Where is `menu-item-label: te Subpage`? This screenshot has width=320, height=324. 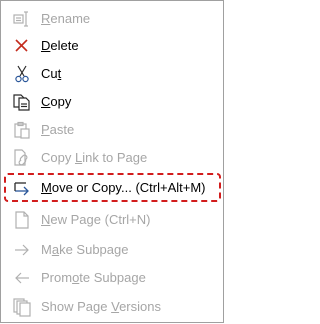 menu-item-label: te Subpage is located at coordinates (112, 277).